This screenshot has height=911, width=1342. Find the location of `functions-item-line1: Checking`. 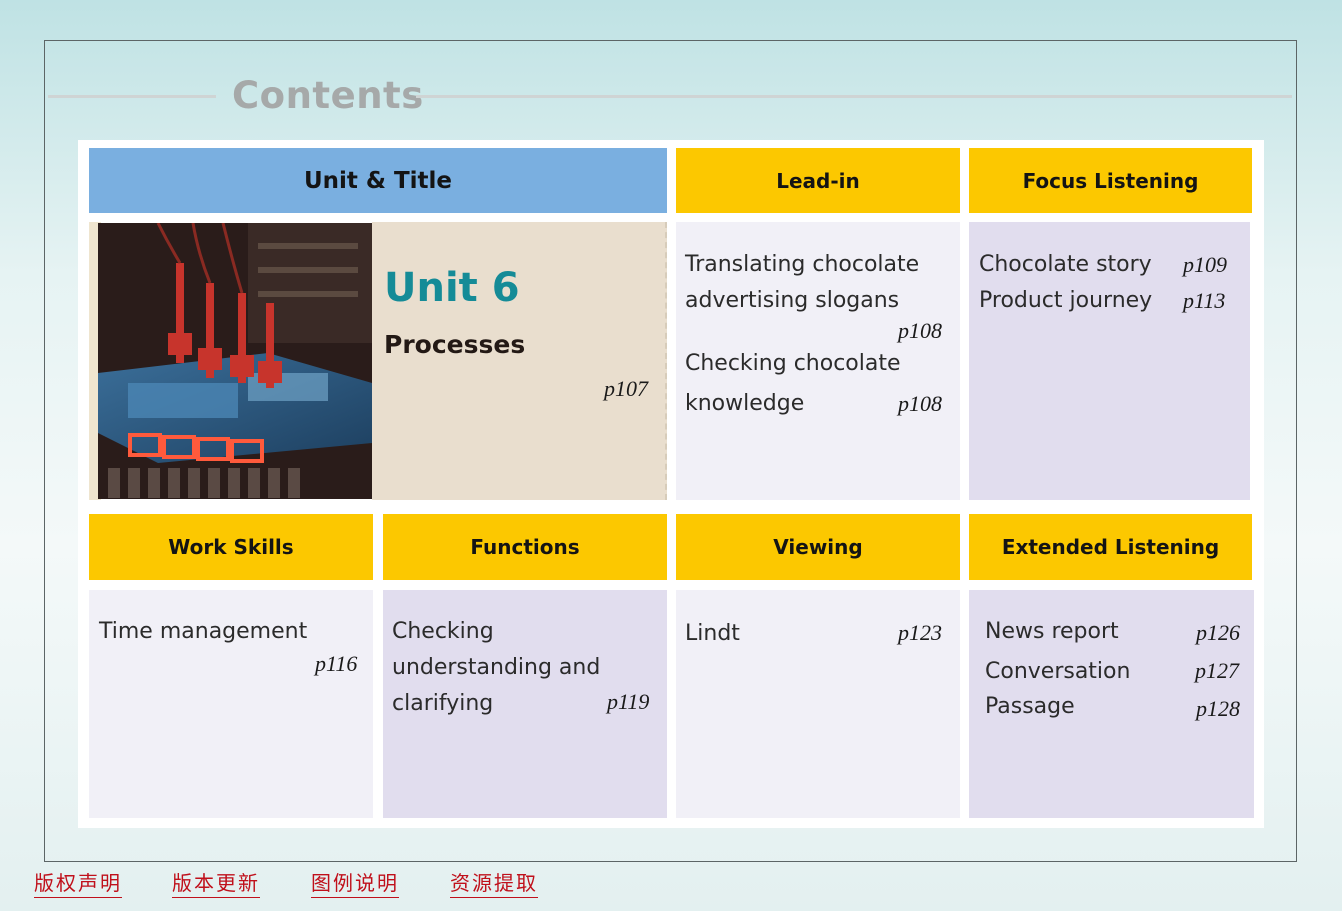

functions-item-line1: Checking is located at coordinates (443, 631).